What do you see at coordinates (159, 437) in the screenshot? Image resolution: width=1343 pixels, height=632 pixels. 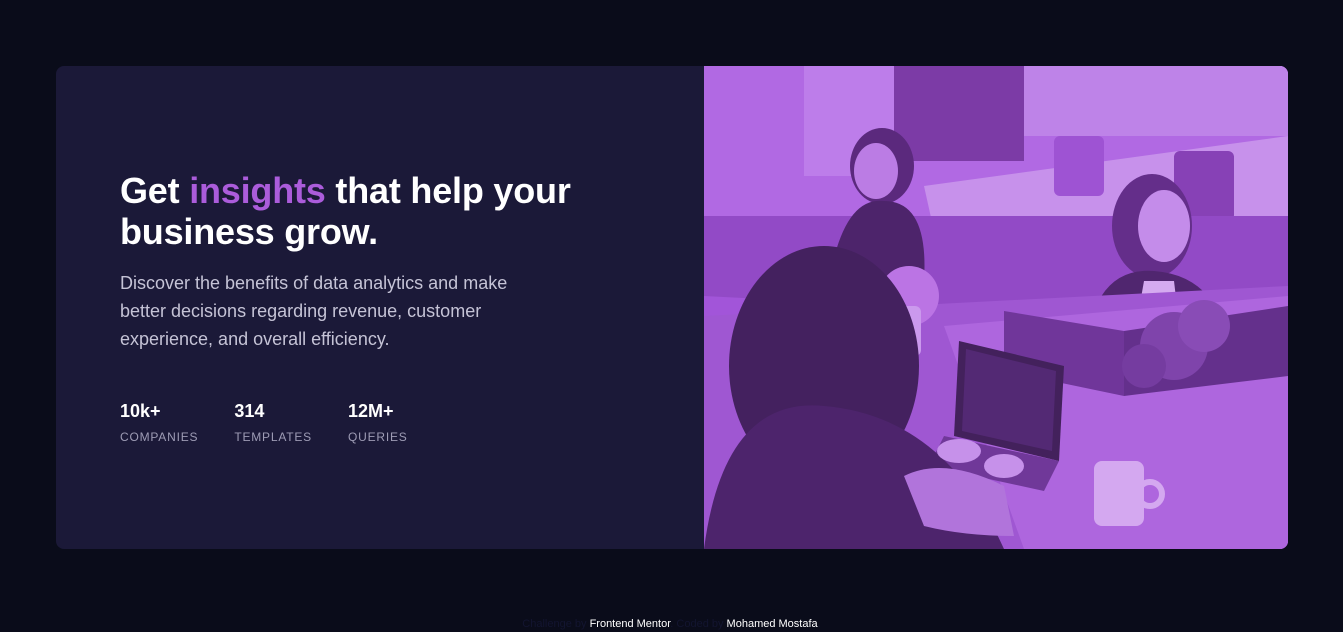 I see `stat-label: COMPANIES` at bounding box center [159, 437].